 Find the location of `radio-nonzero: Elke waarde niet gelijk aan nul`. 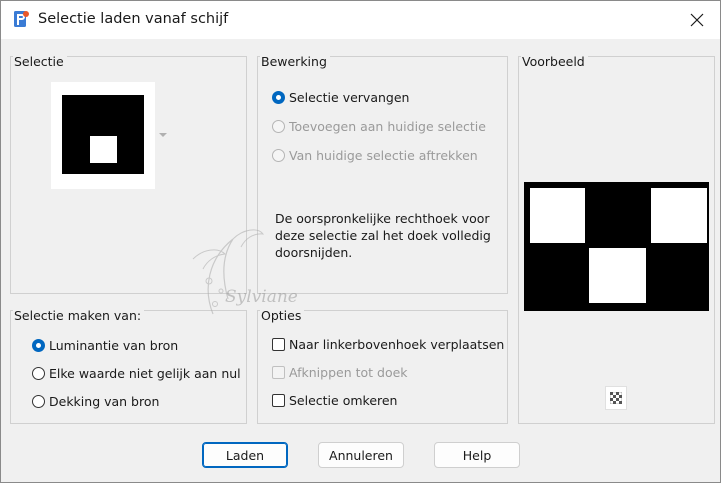

radio-nonzero: Elke waarde niet gelijk aan nul is located at coordinates (136, 373).